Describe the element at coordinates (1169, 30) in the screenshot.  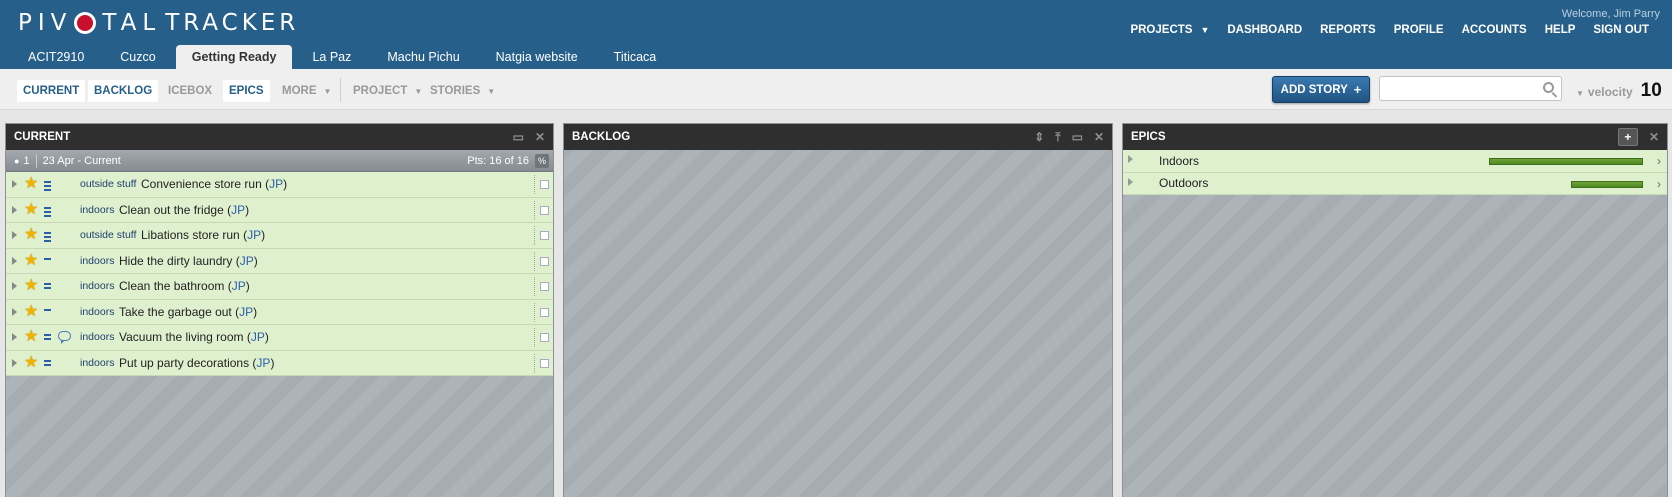
I see `nav-projects: PROJECTS ▼` at that location.